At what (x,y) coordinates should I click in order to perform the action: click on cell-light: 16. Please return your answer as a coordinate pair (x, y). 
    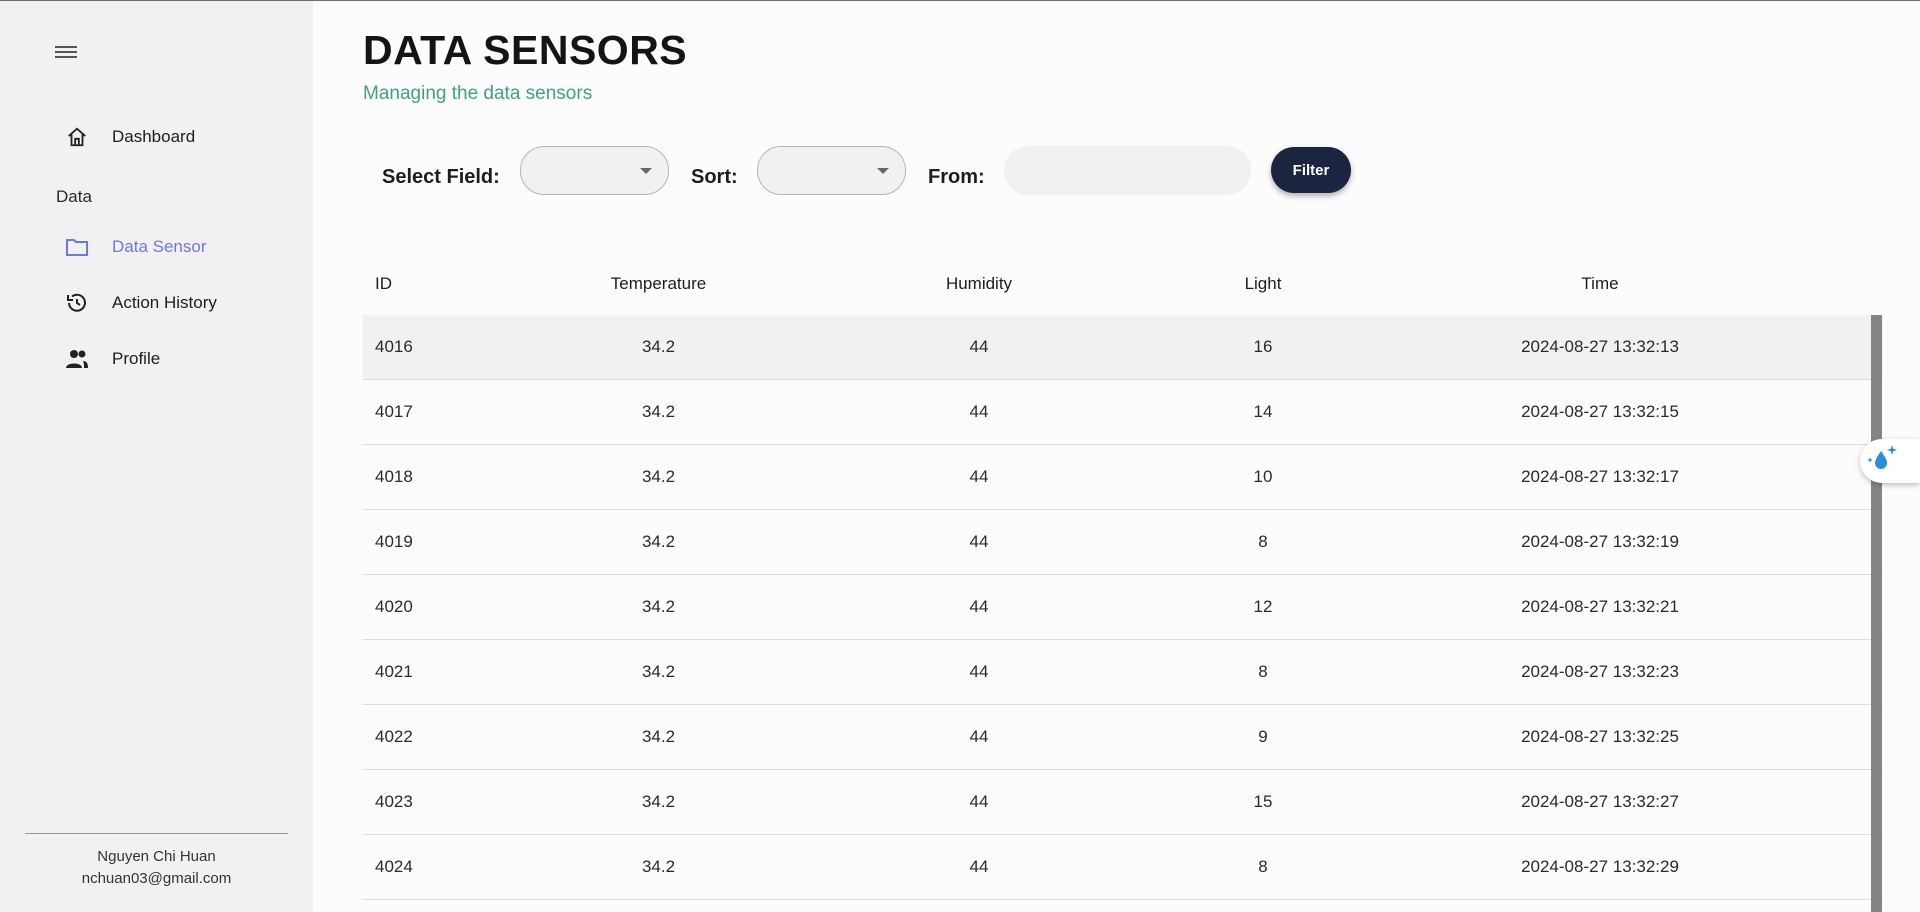
    Looking at the image, I should click on (1263, 346).